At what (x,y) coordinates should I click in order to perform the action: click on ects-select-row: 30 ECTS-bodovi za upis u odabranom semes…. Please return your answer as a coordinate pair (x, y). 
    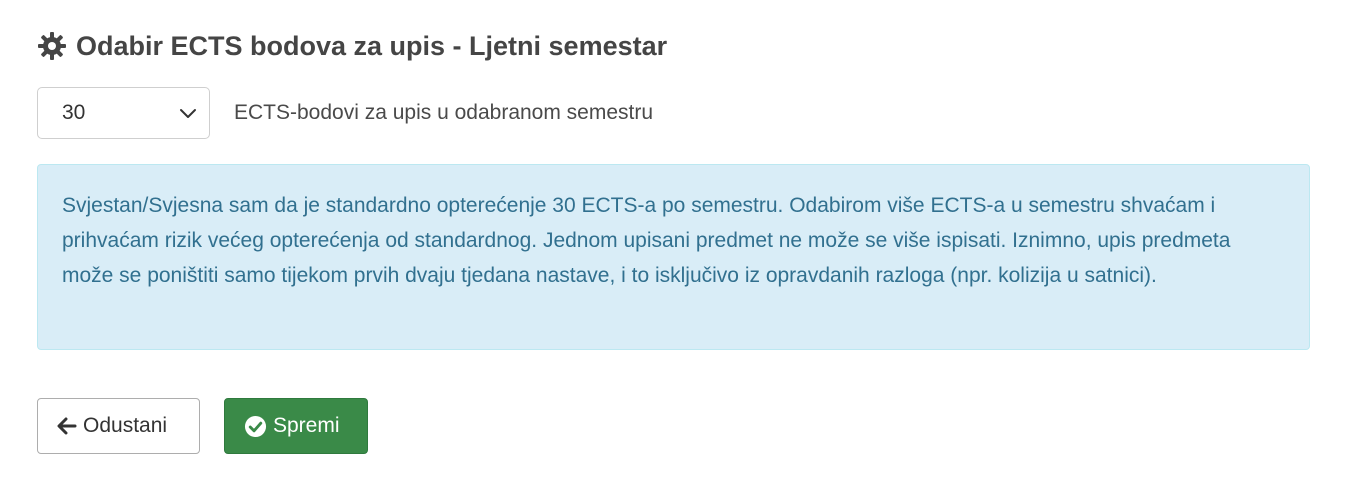
    Looking at the image, I should click on (345, 113).